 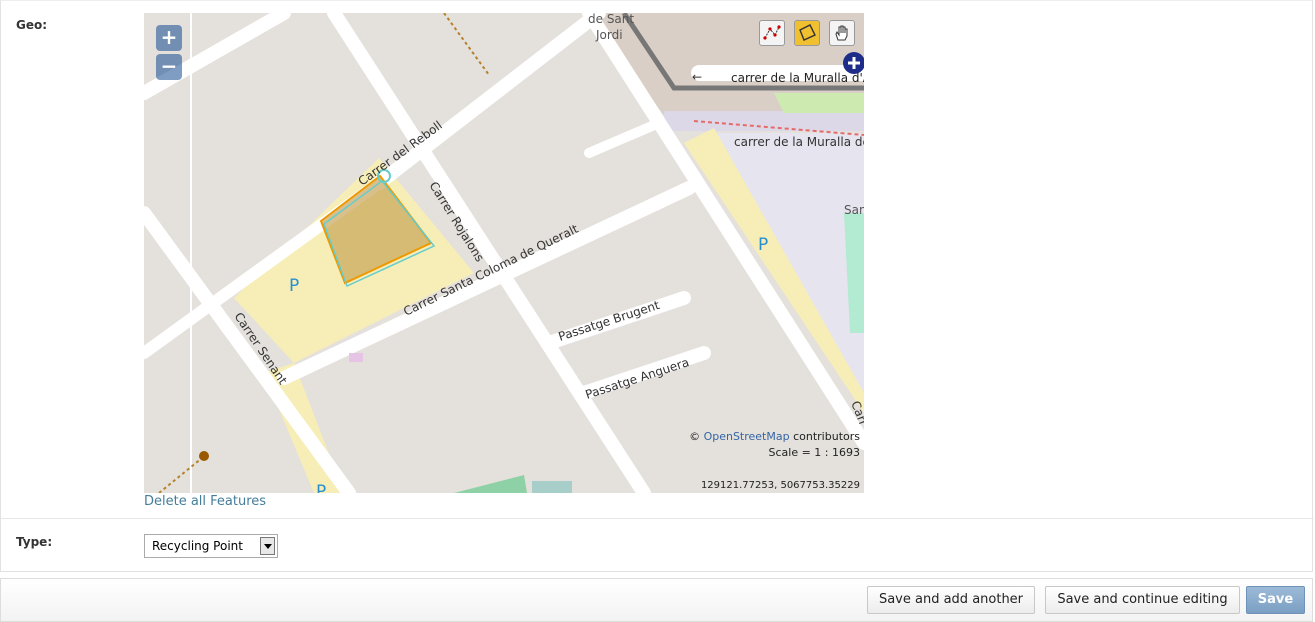 I want to click on label-jordi: Jordi, so click(x=609, y=35).